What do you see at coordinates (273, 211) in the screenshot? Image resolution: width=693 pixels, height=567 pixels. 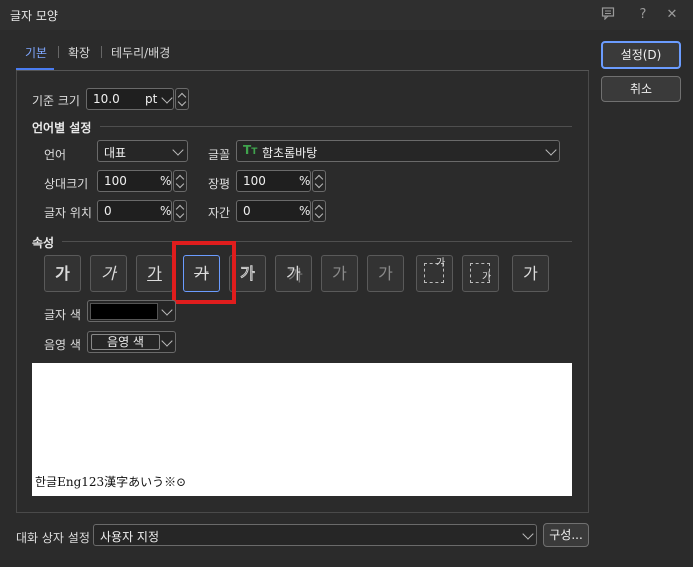 I see `spacing-field: 0 %` at bounding box center [273, 211].